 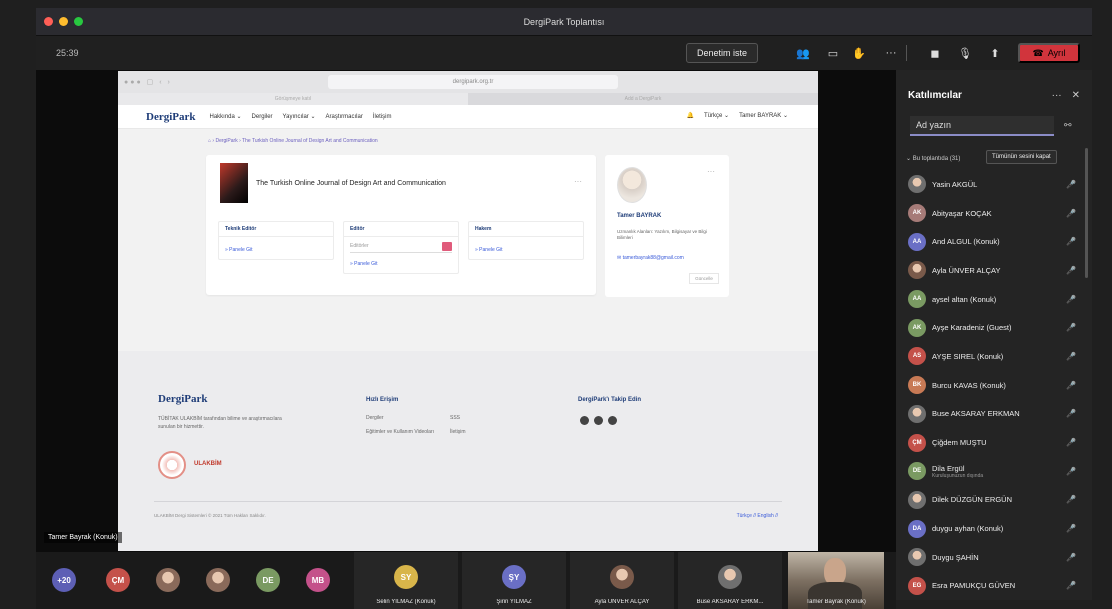 I want to click on mic-off-icon: 🎙, so click(x=965, y=53).